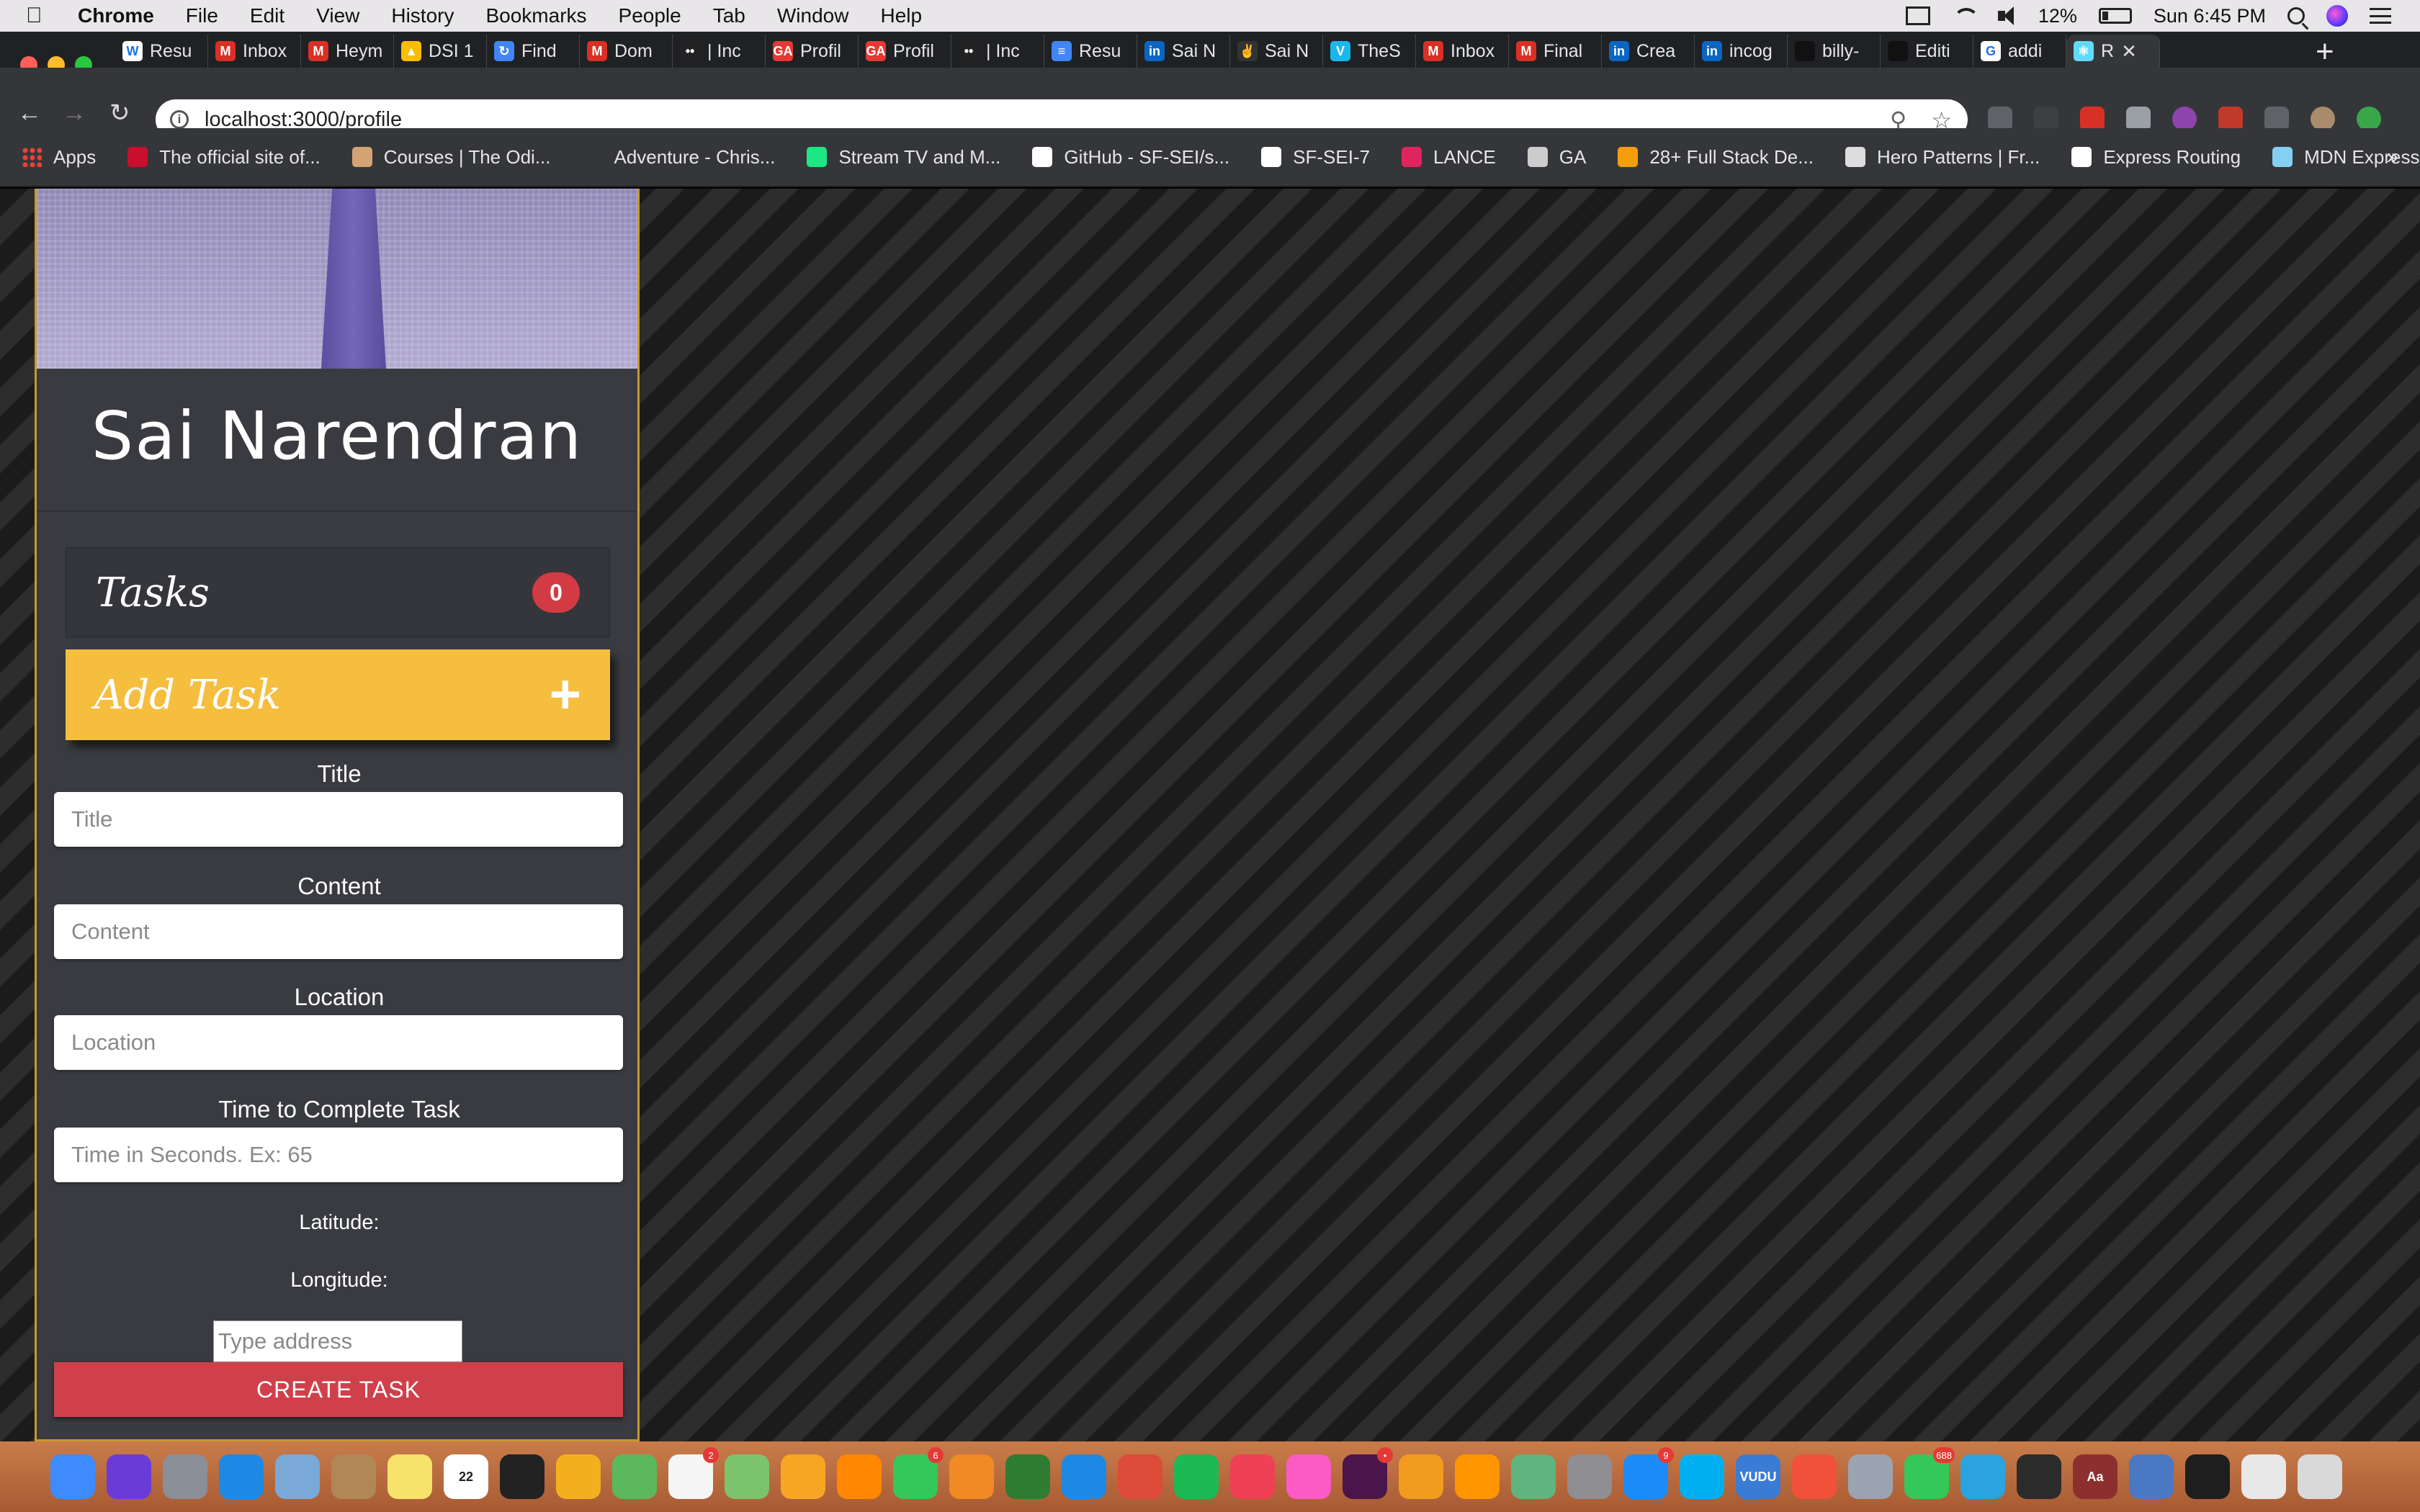  I want to click on more-bookmarks-chevron-icon: », so click(2392, 157).